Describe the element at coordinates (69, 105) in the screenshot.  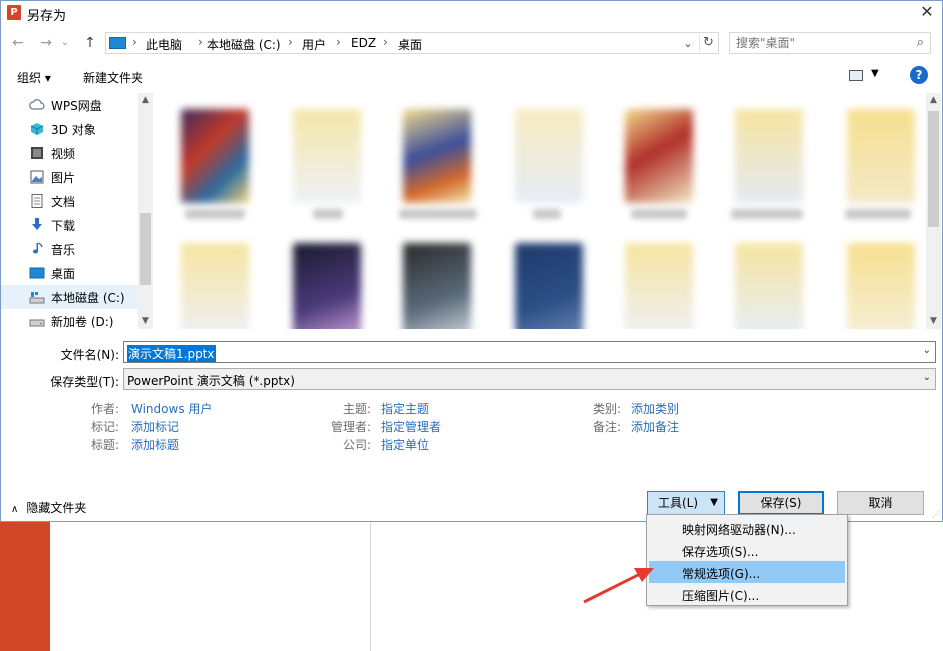
I see `sidebar-item-wps-cloud: WPS网盘` at that location.